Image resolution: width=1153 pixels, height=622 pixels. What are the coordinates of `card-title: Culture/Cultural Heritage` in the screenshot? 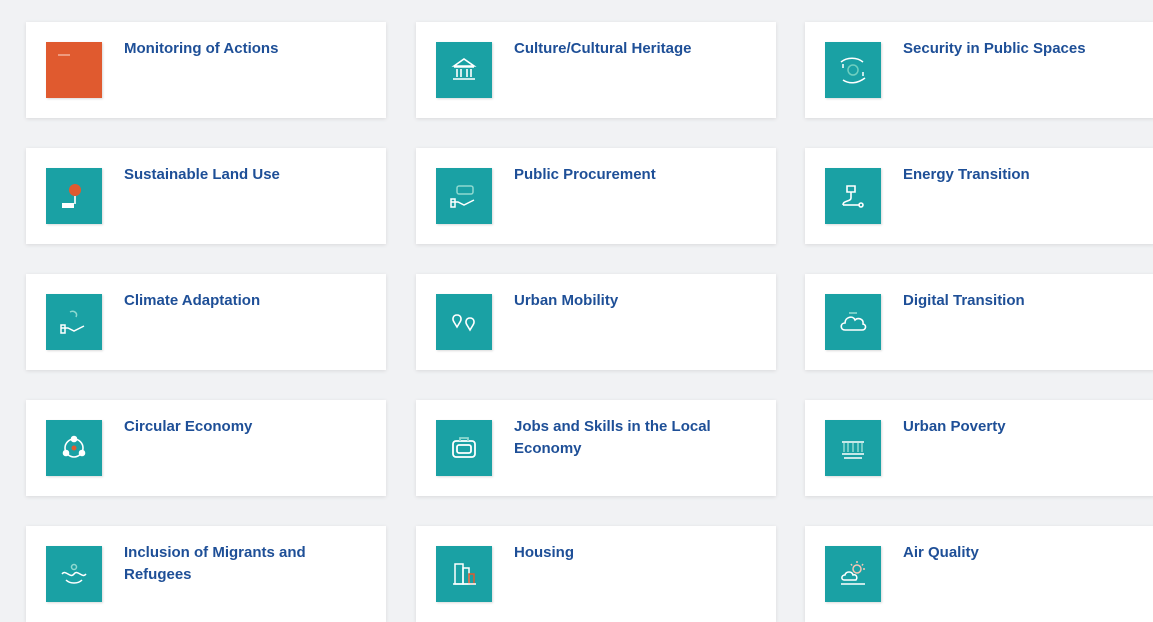 It's located at (603, 48).